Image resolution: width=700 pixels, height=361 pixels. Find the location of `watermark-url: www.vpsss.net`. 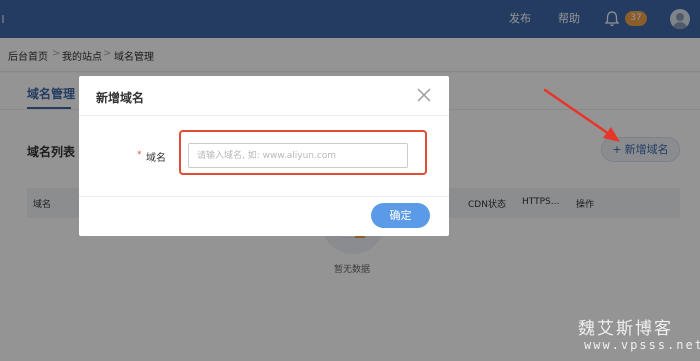

watermark-url: www.vpsss.net is located at coordinates (642, 345).